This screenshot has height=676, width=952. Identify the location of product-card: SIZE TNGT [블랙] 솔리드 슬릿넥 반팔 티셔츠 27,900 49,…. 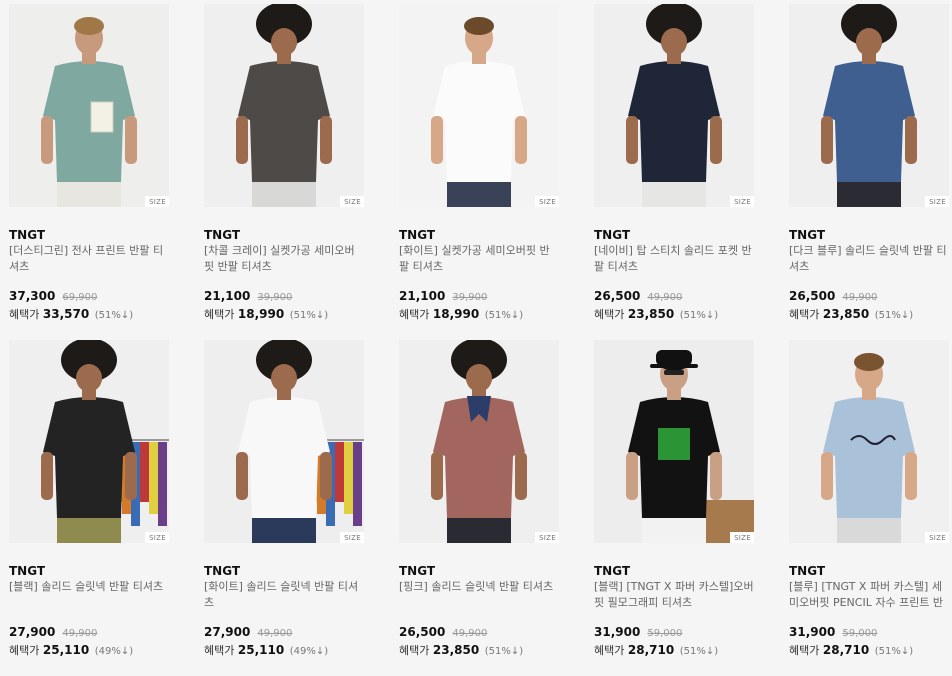
(89, 508).